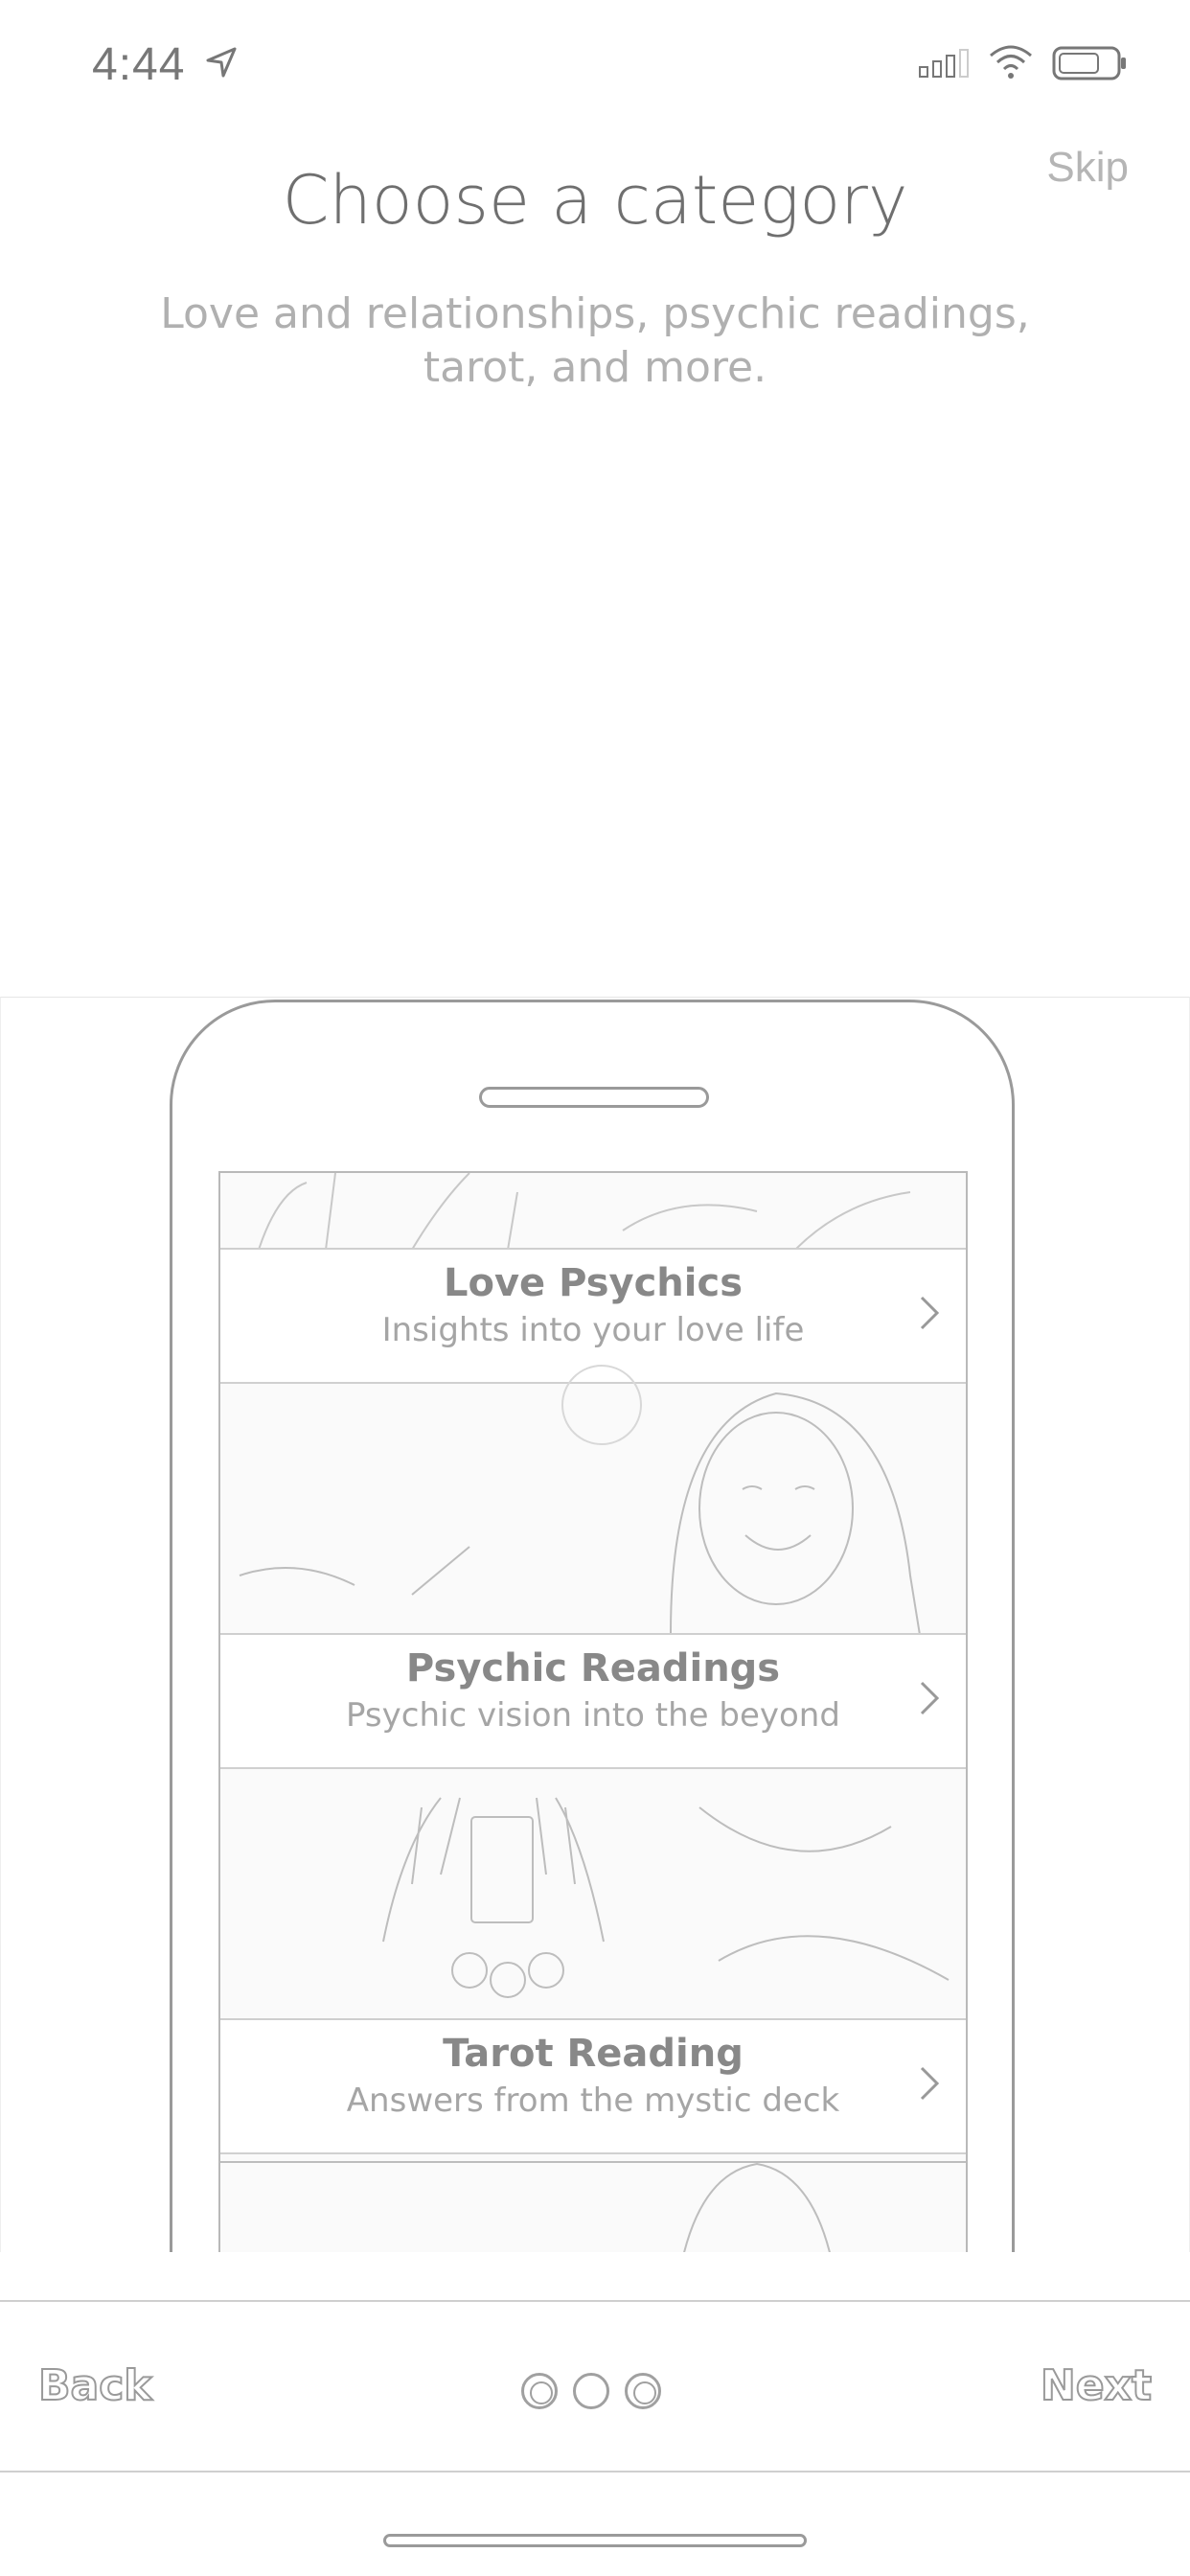  What do you see at coordinates (594, 1097) in the screenshot?
I see `phone-speaker` at bounding box center [594, 1097].